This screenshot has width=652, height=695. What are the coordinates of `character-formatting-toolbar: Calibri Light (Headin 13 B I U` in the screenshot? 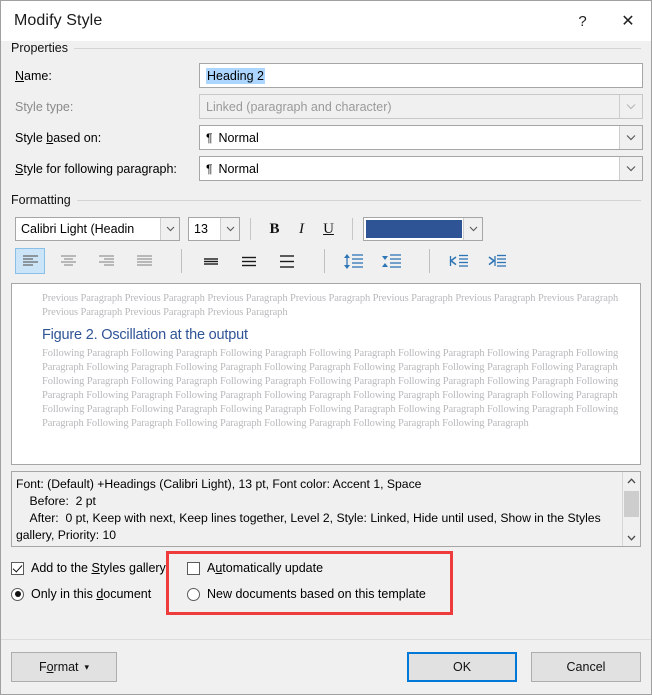 It's located at (326, 229).